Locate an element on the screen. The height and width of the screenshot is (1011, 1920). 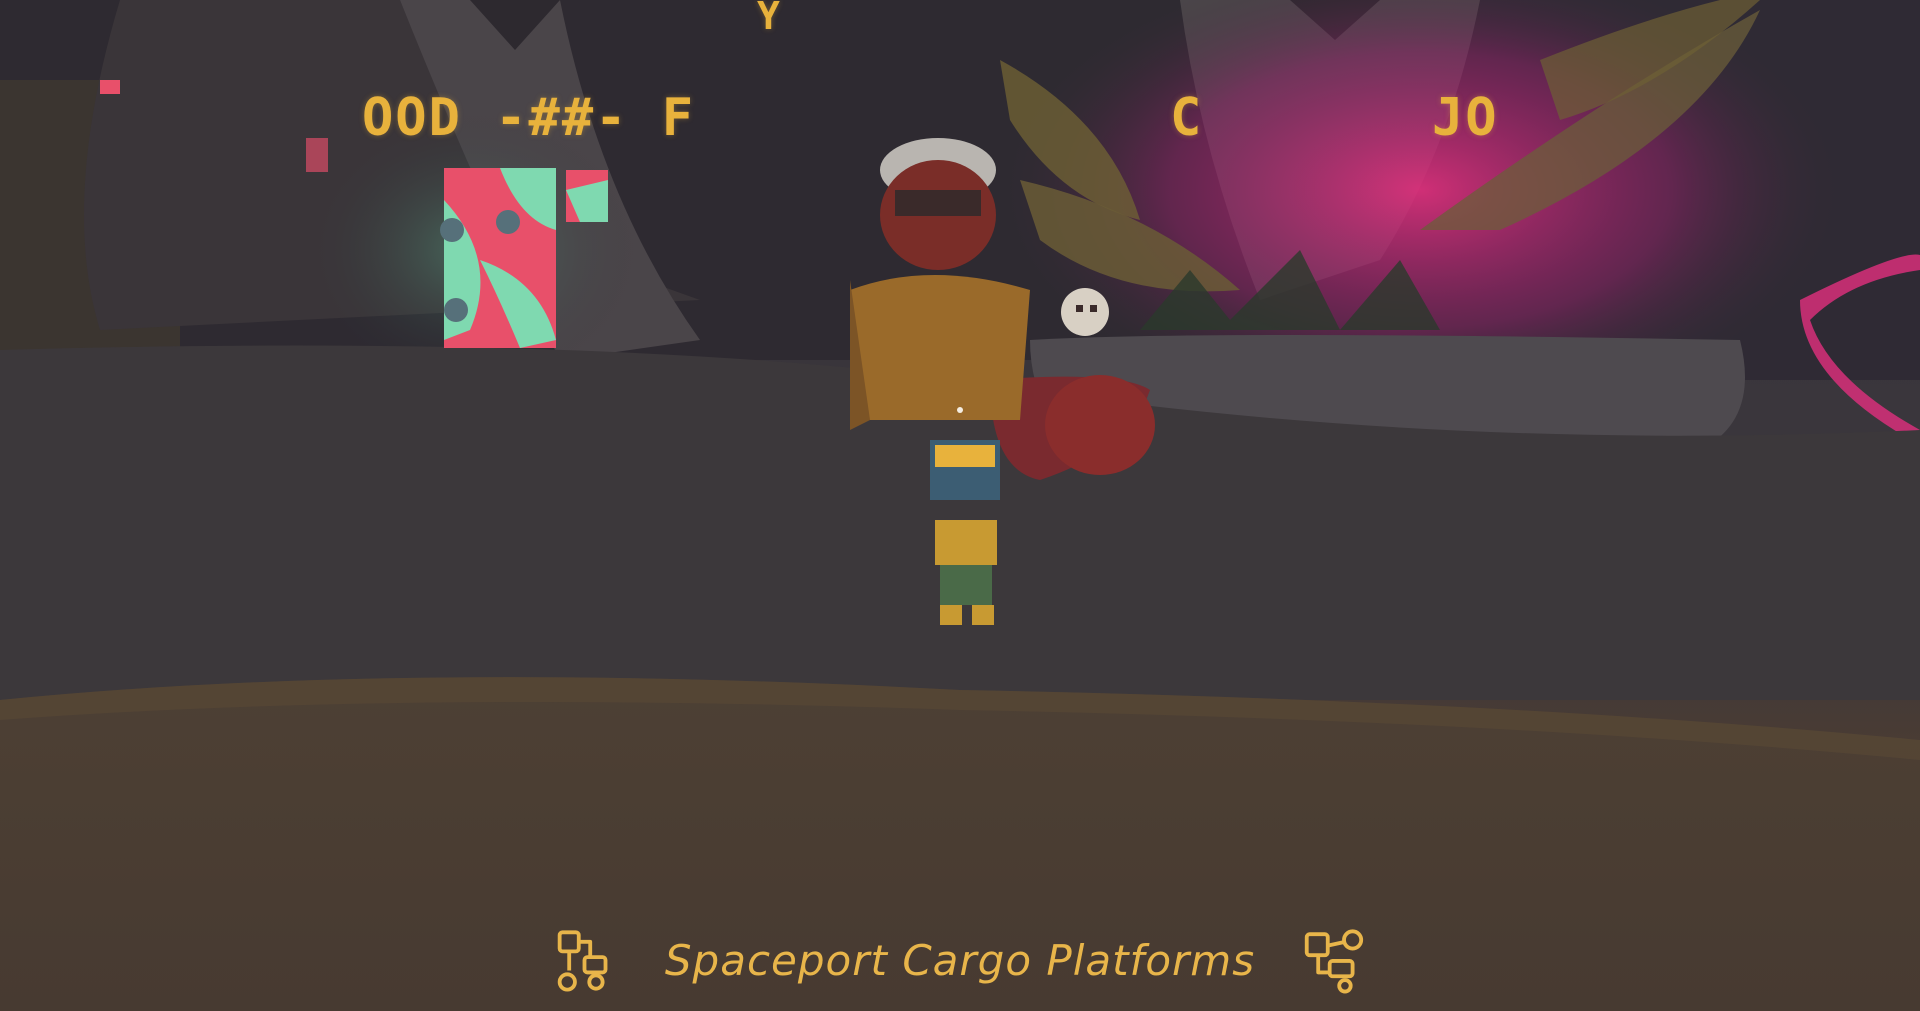
sign-right-a: C is located at coordinates (1187, 118).